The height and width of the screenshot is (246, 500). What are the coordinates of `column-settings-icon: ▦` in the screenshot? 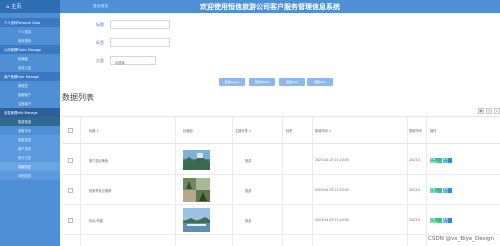 It's located at (481, 111).